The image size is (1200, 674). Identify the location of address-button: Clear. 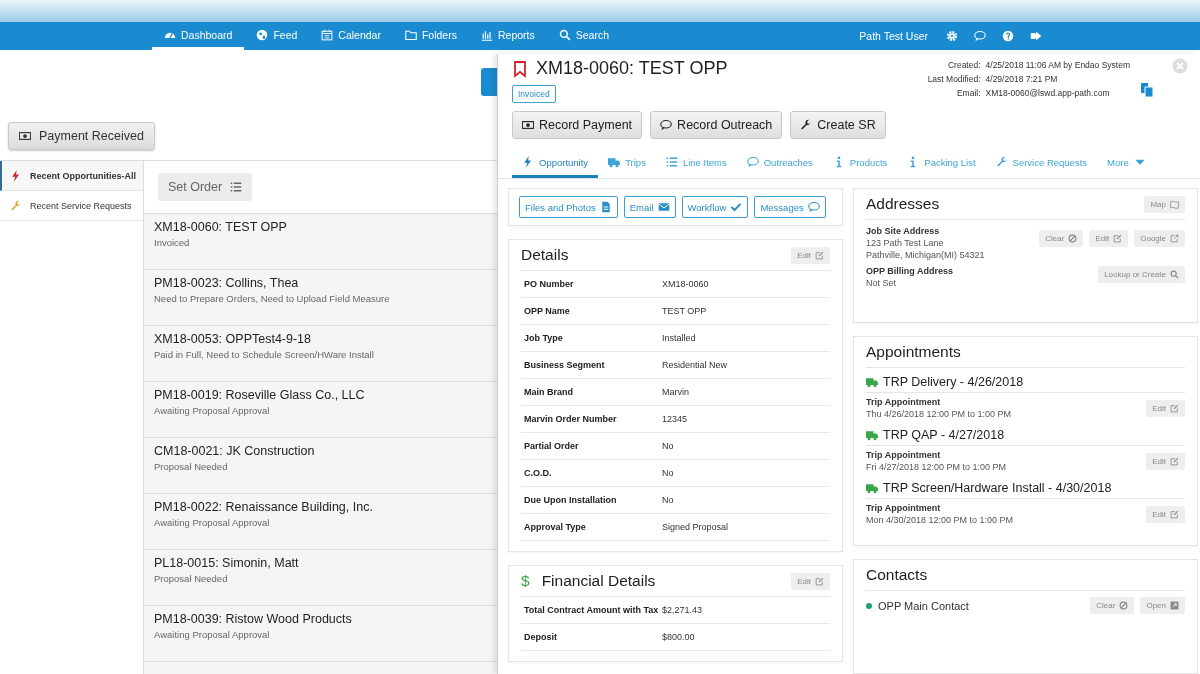
(1061, 238).